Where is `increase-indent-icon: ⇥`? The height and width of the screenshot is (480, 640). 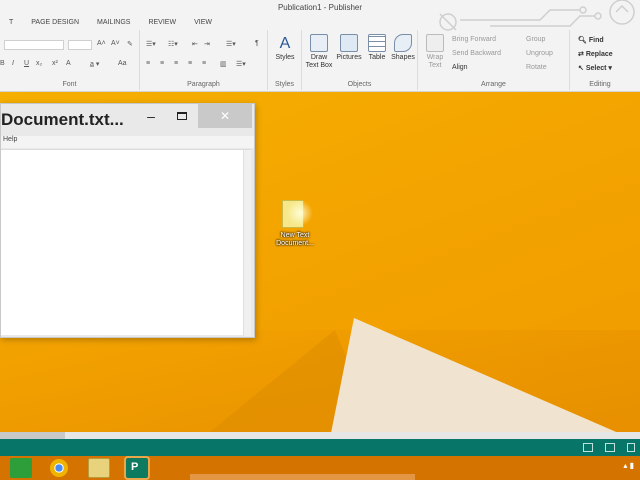
increase-indent-icon: ⇥ is located at coordinates (207, 44).